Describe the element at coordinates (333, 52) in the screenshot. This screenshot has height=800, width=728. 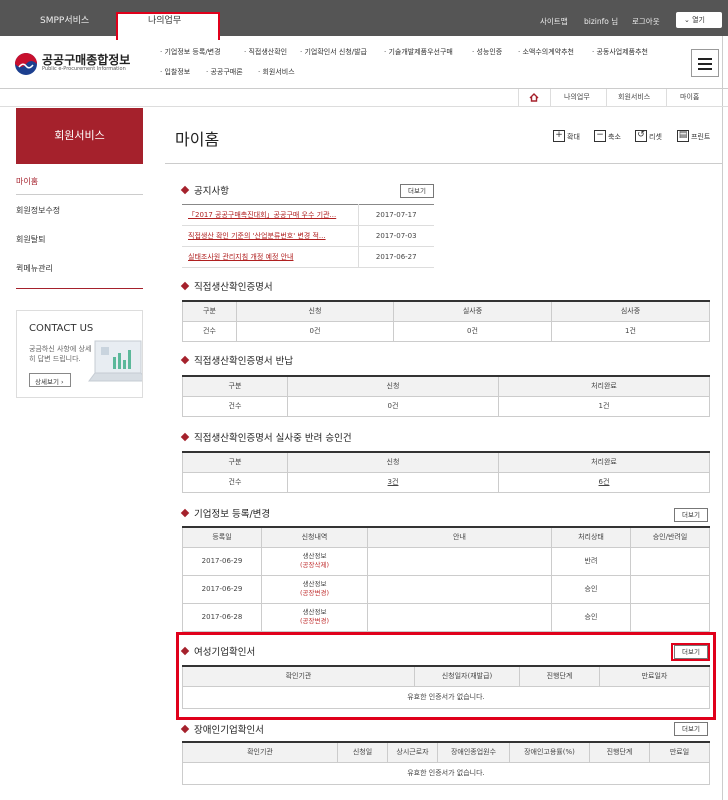
I see `gnb-company-cert: · 기업확인서 신청/발급` at that location.